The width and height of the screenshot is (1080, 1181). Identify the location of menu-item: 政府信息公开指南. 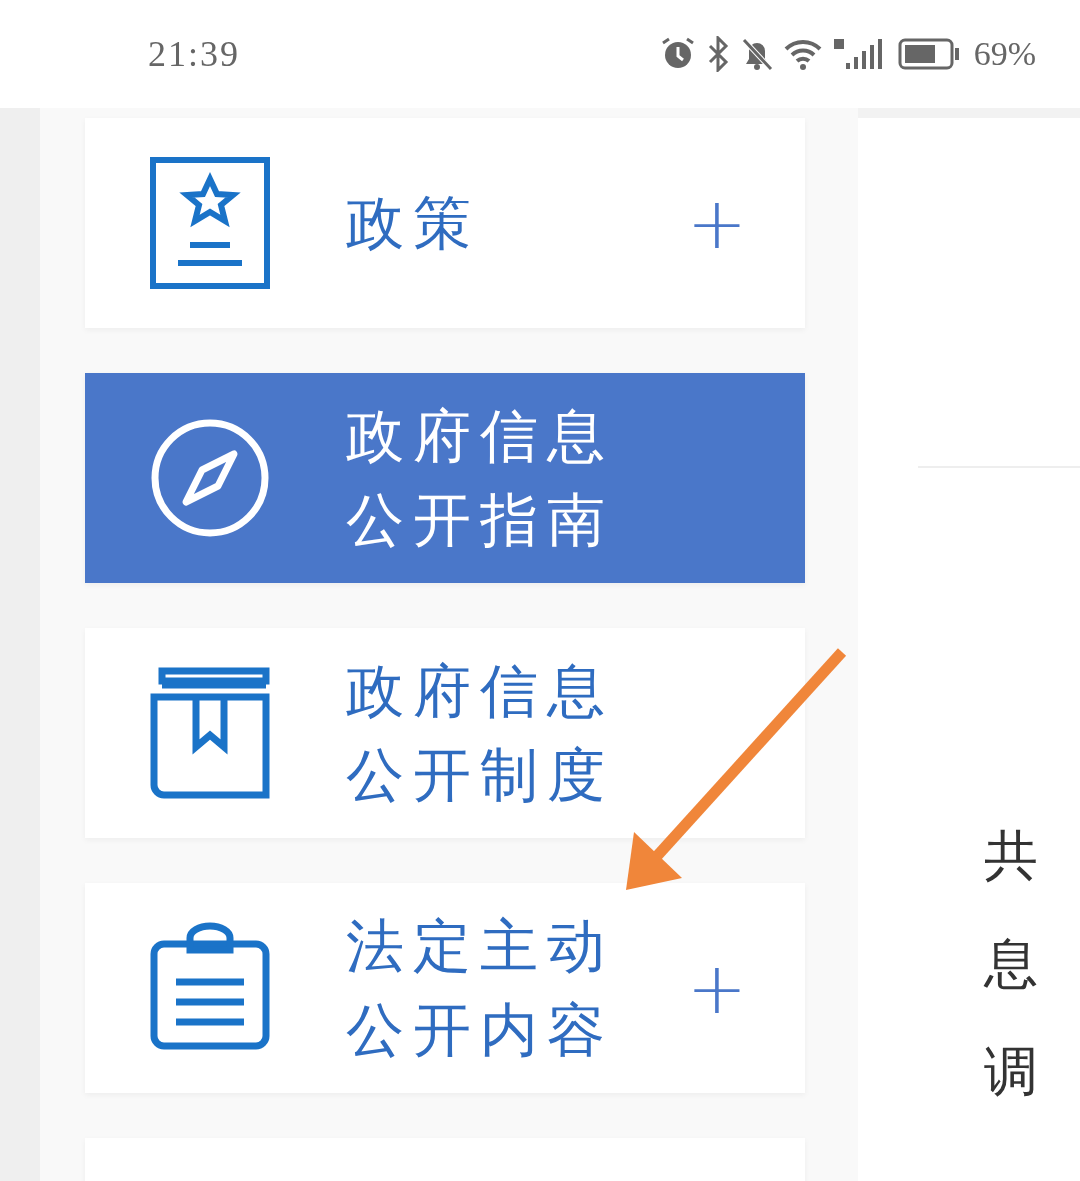
(445, 478).